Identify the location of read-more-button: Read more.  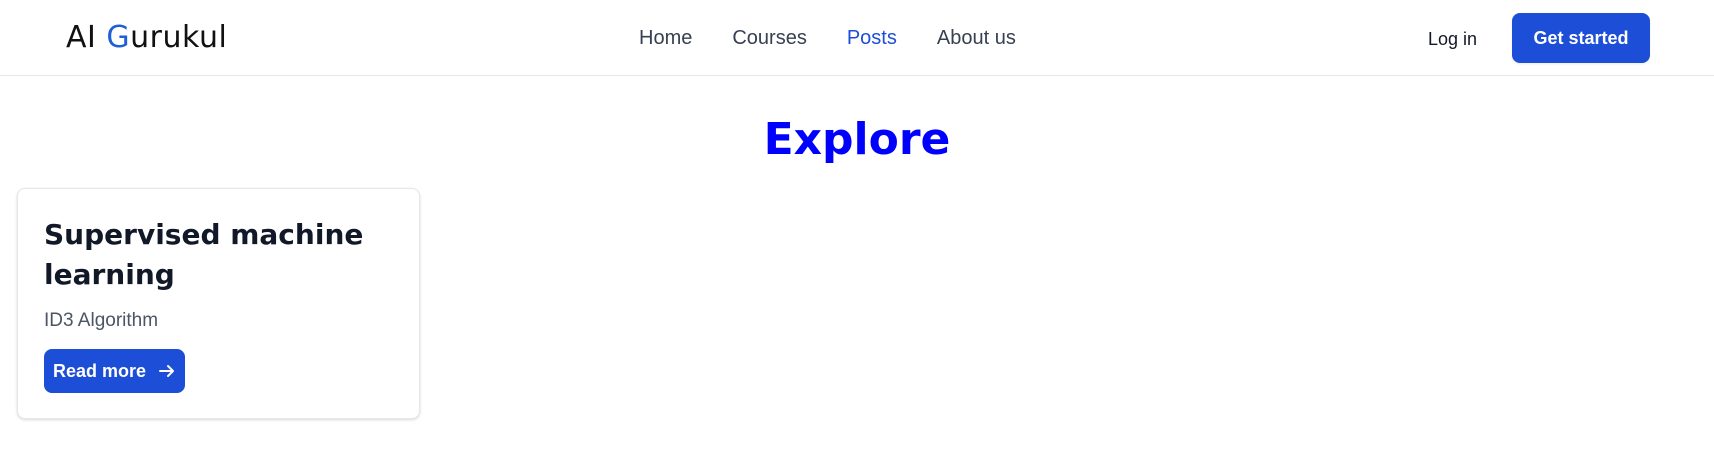
(114, 371).